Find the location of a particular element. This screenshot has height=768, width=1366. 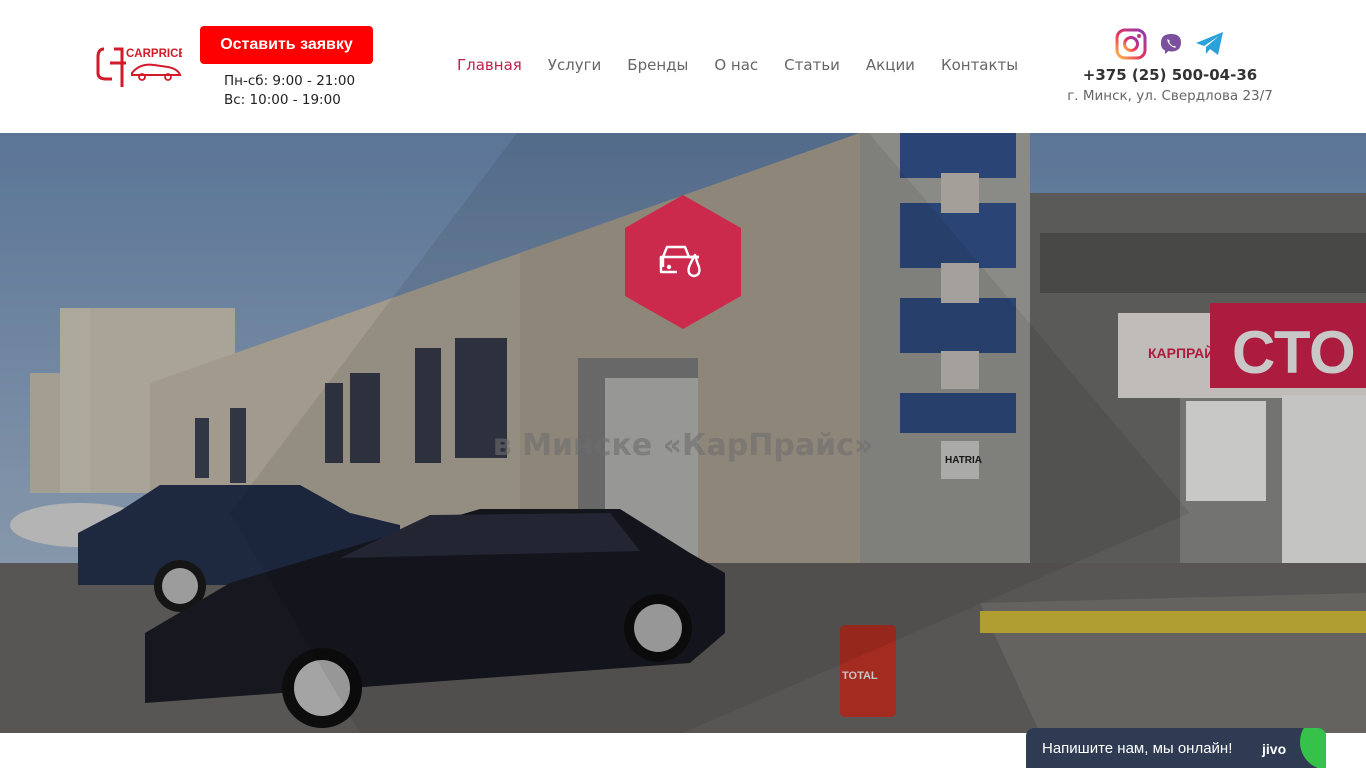

viber-icon is located at coordinates (1171, 44).